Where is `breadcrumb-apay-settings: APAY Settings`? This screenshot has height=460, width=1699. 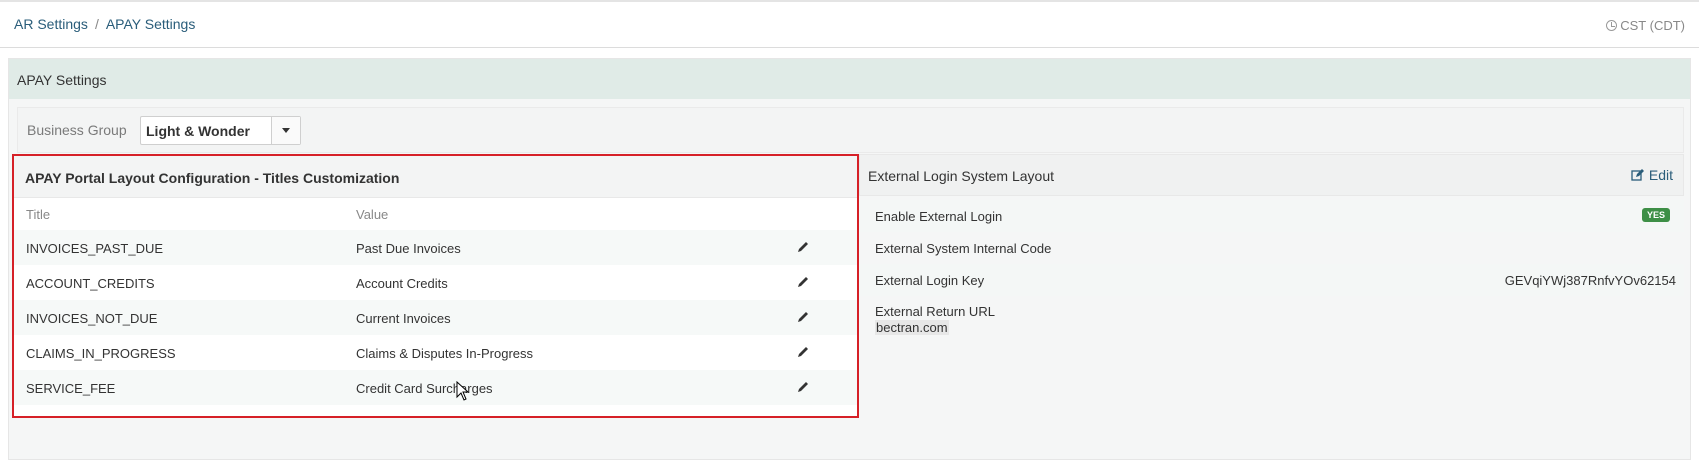 breadcrumb-apay-settings: APAY Settings is located at coordinates (151, 24).